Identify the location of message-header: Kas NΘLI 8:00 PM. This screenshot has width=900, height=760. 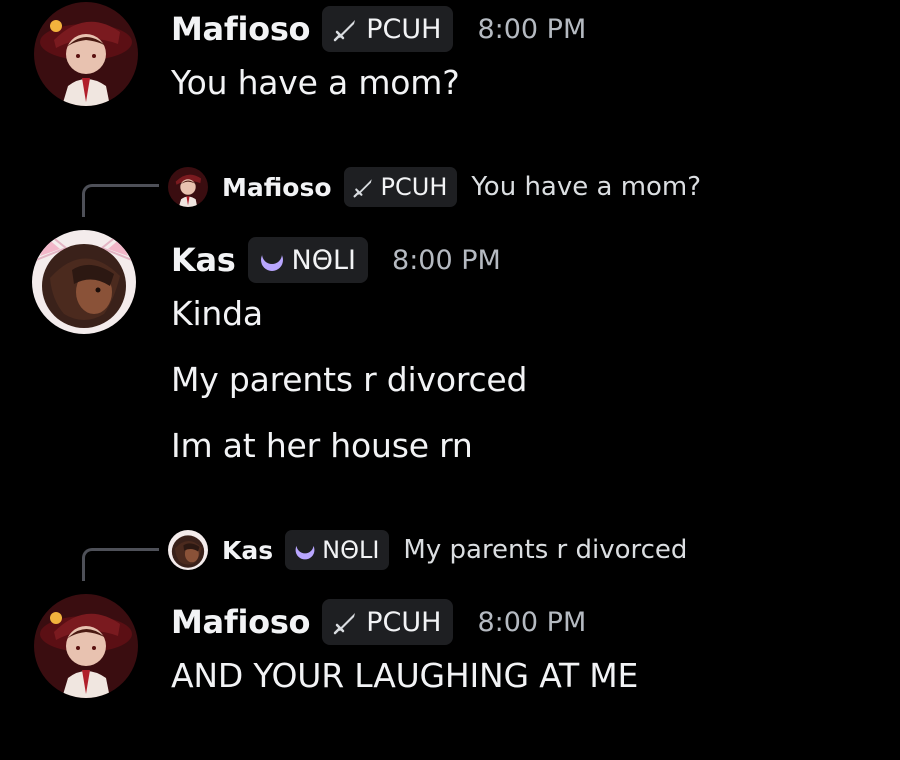
(336, 260).